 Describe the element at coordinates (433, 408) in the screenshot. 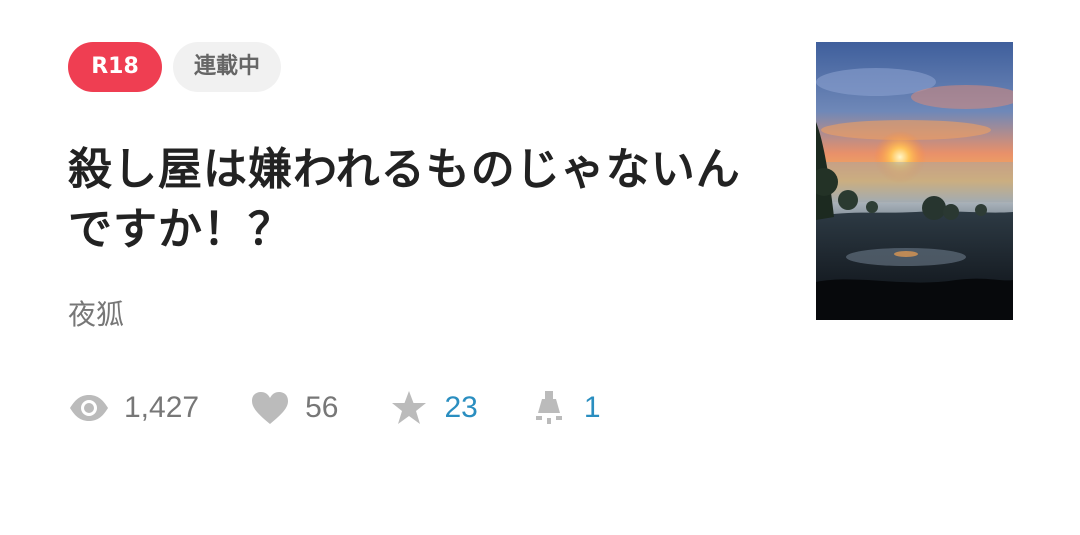

I see `bookmark-count: 23` at that location.